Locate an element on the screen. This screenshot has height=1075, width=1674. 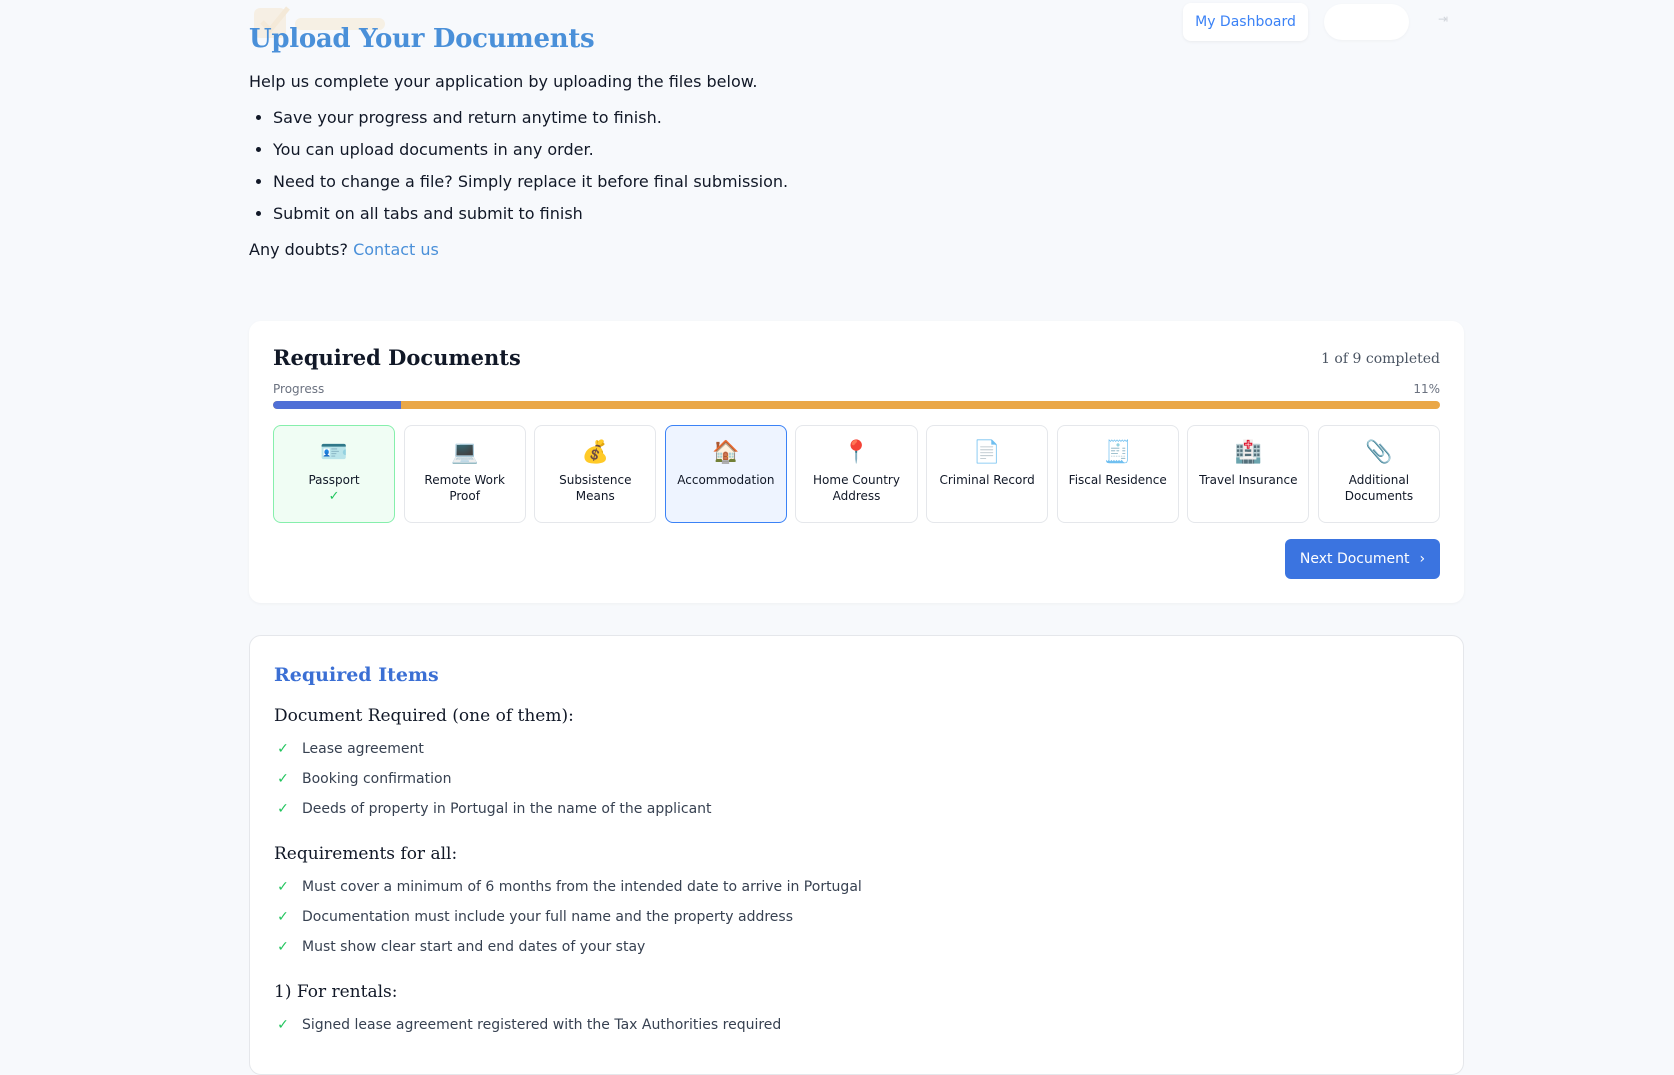
tab-additional-documents: 📎 Additional Documents is located at coordinates (1378, 474).